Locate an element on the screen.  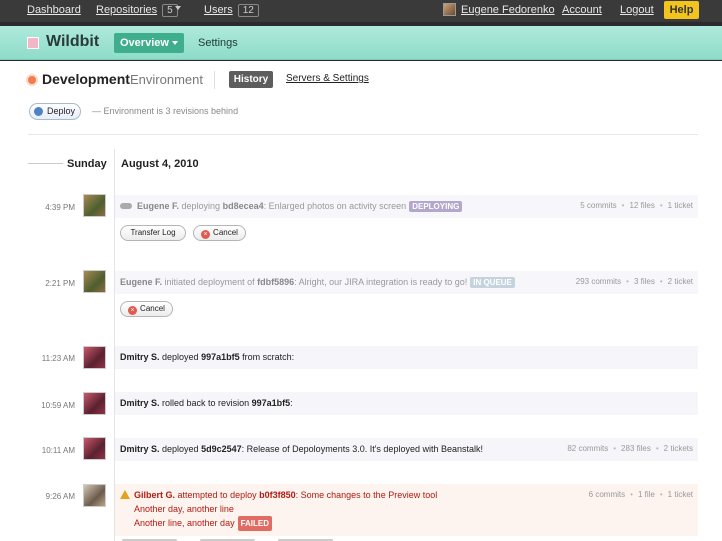
commits-count: 5 commits is located at coordinates (598, 205).